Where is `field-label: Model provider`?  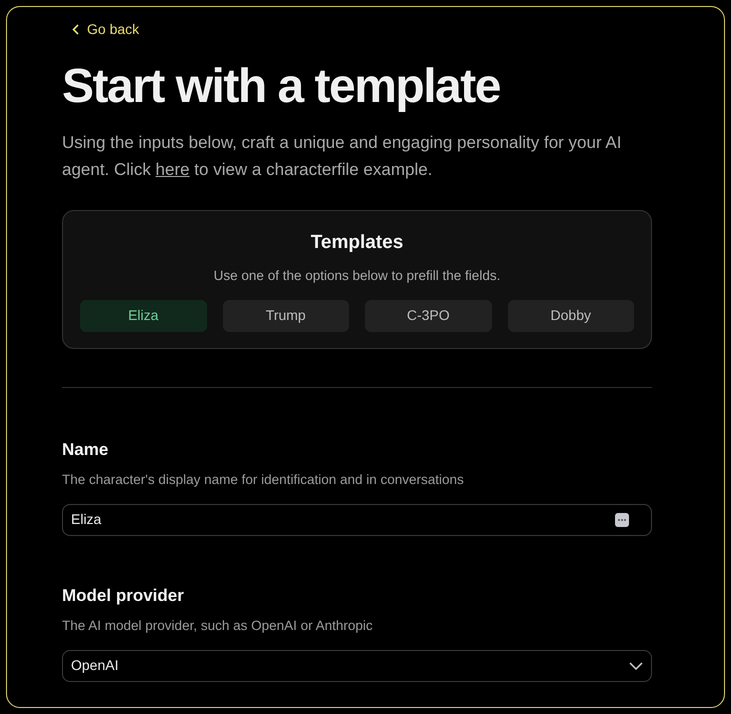 field-label: Model provider is located at coordinates (123, 595).